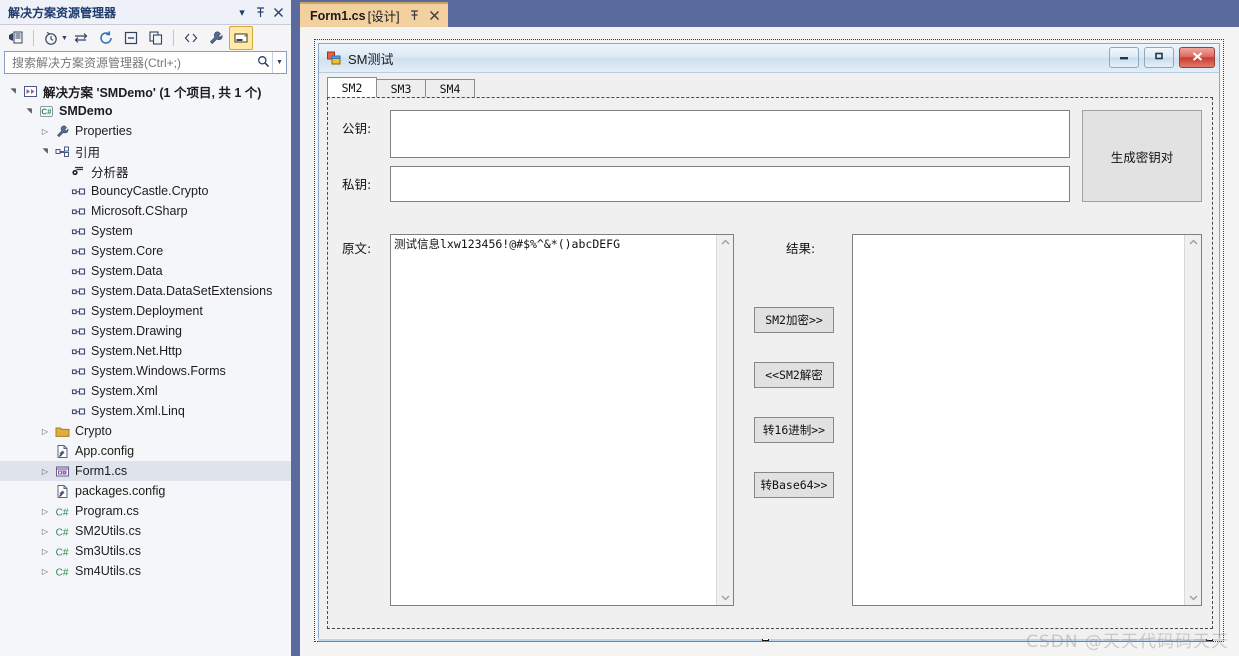  Describe the element at coordinates (730, 184) in the screenshot. I see `private-key-textbox` at that location.